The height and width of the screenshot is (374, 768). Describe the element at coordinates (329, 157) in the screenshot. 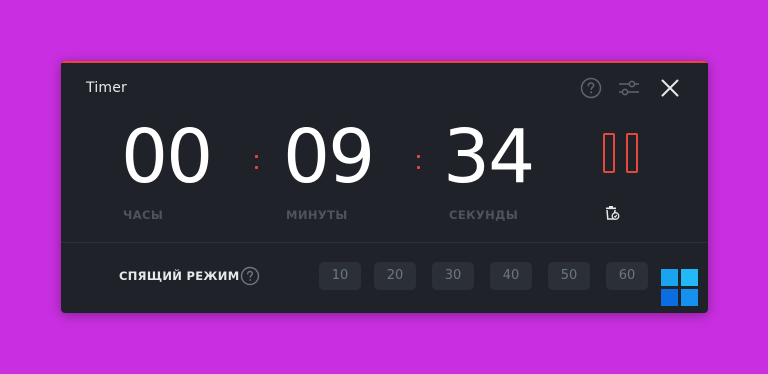

I see `minutes-display: 09` at that location.